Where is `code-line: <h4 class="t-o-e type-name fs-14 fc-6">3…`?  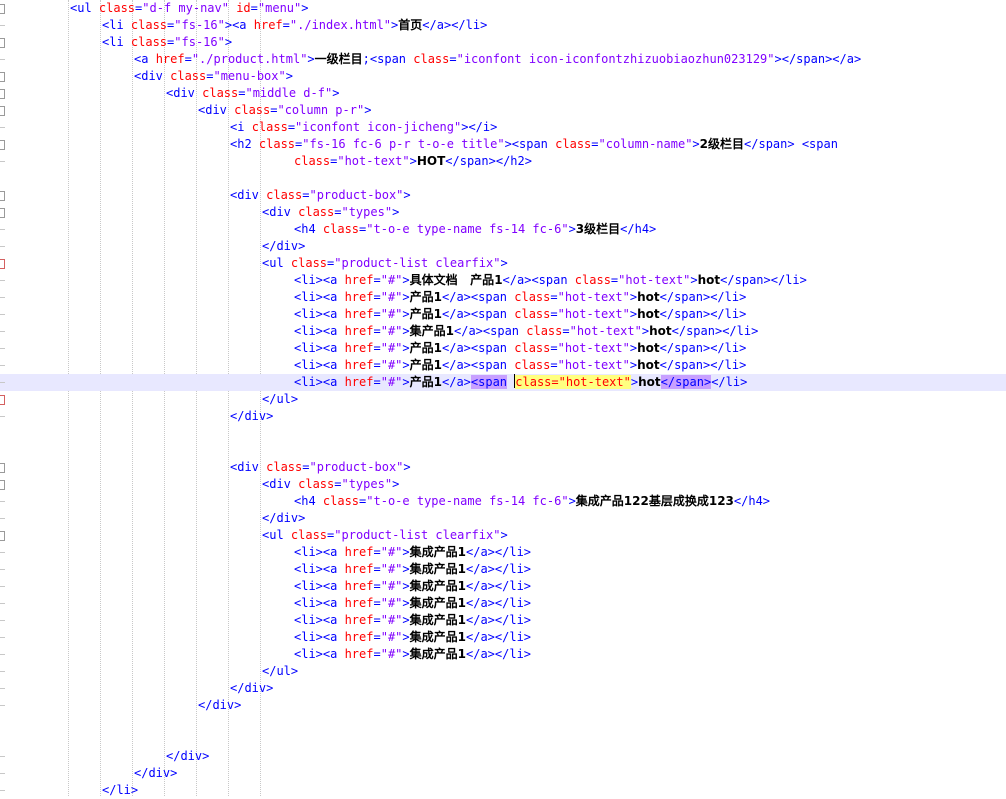
code-line: <h4 class="t-o-e type-name fs-14 fc-6">3… is located at coordinates (503, 229).